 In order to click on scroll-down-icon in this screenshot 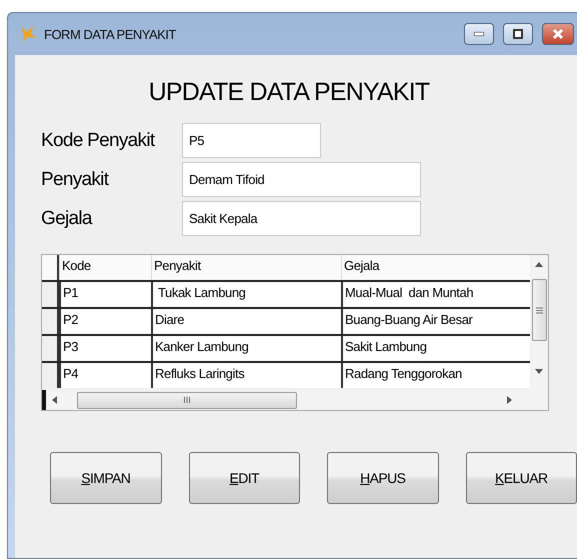, I will do `click(539, 371)`.